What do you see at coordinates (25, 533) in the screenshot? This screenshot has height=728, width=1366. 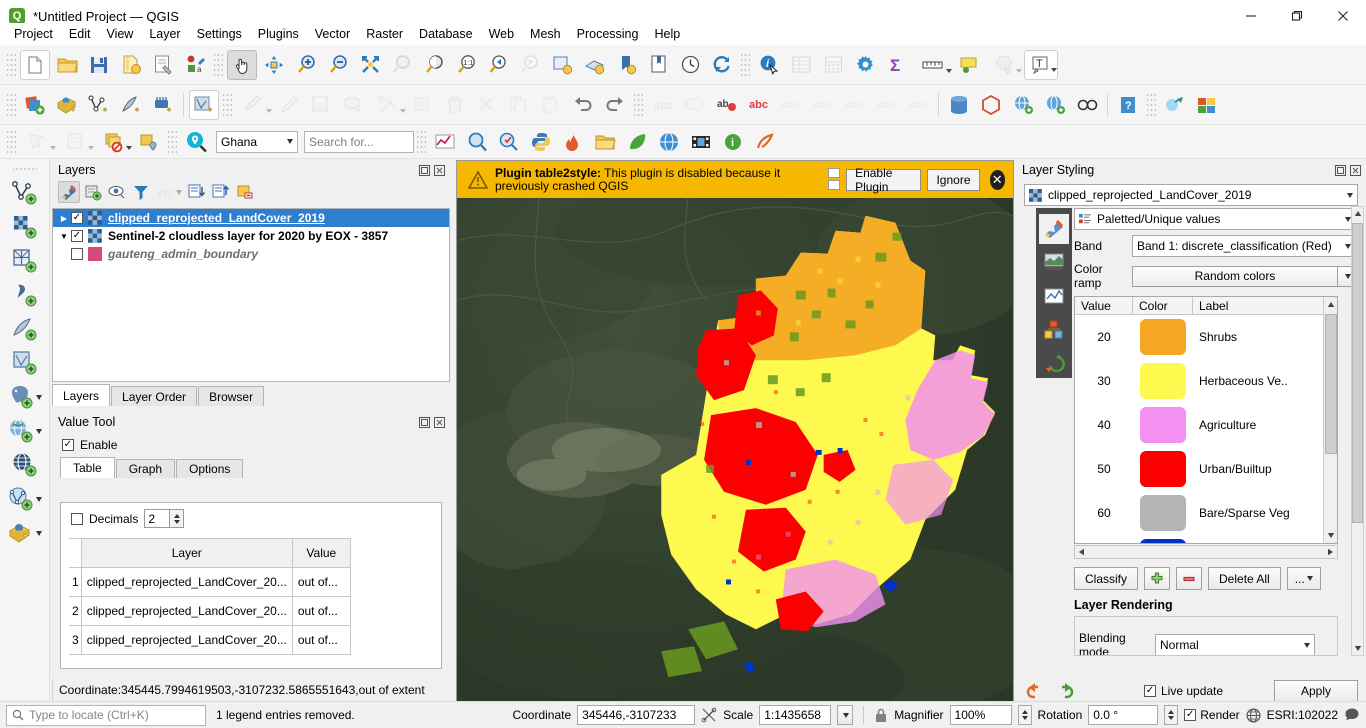 I see `add-virtual-layer-icon` at bounding box center [25, 533].